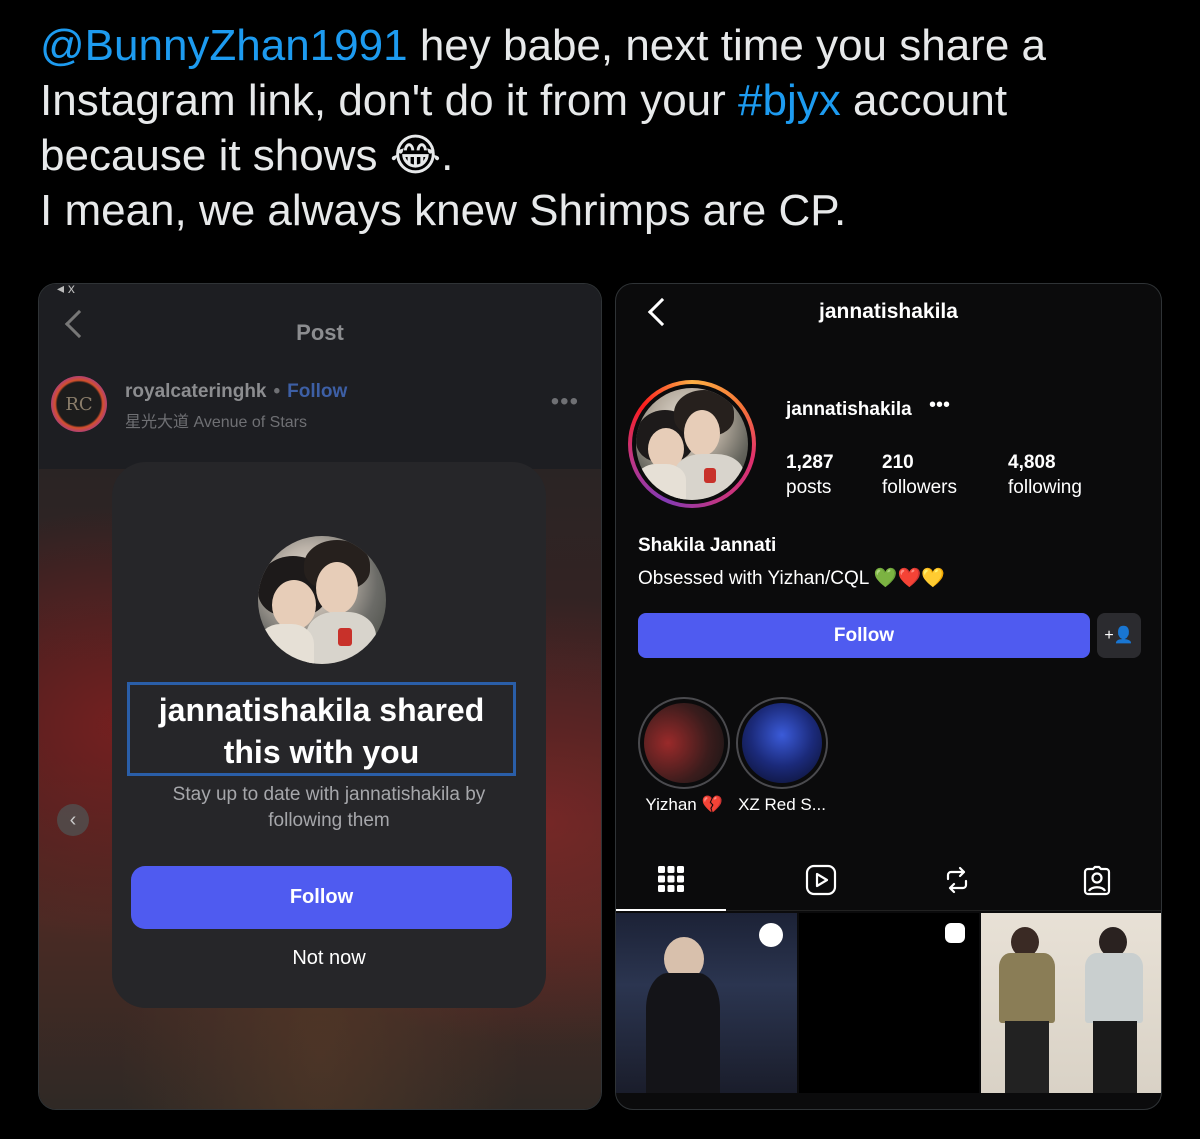 This screenshot has height=1139, width=1200. I want to click on poster-info: royalcateringhk • Follow, so click(236, 392).